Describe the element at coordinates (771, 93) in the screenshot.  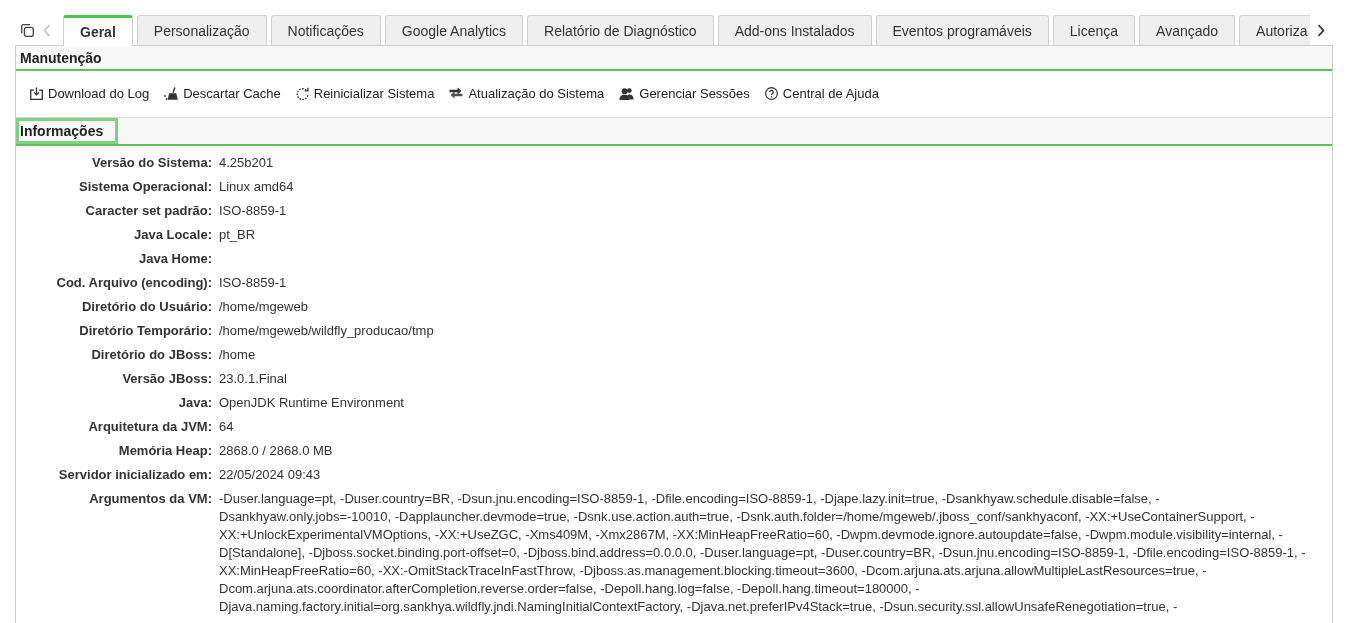
I see `help-icon` at that location.